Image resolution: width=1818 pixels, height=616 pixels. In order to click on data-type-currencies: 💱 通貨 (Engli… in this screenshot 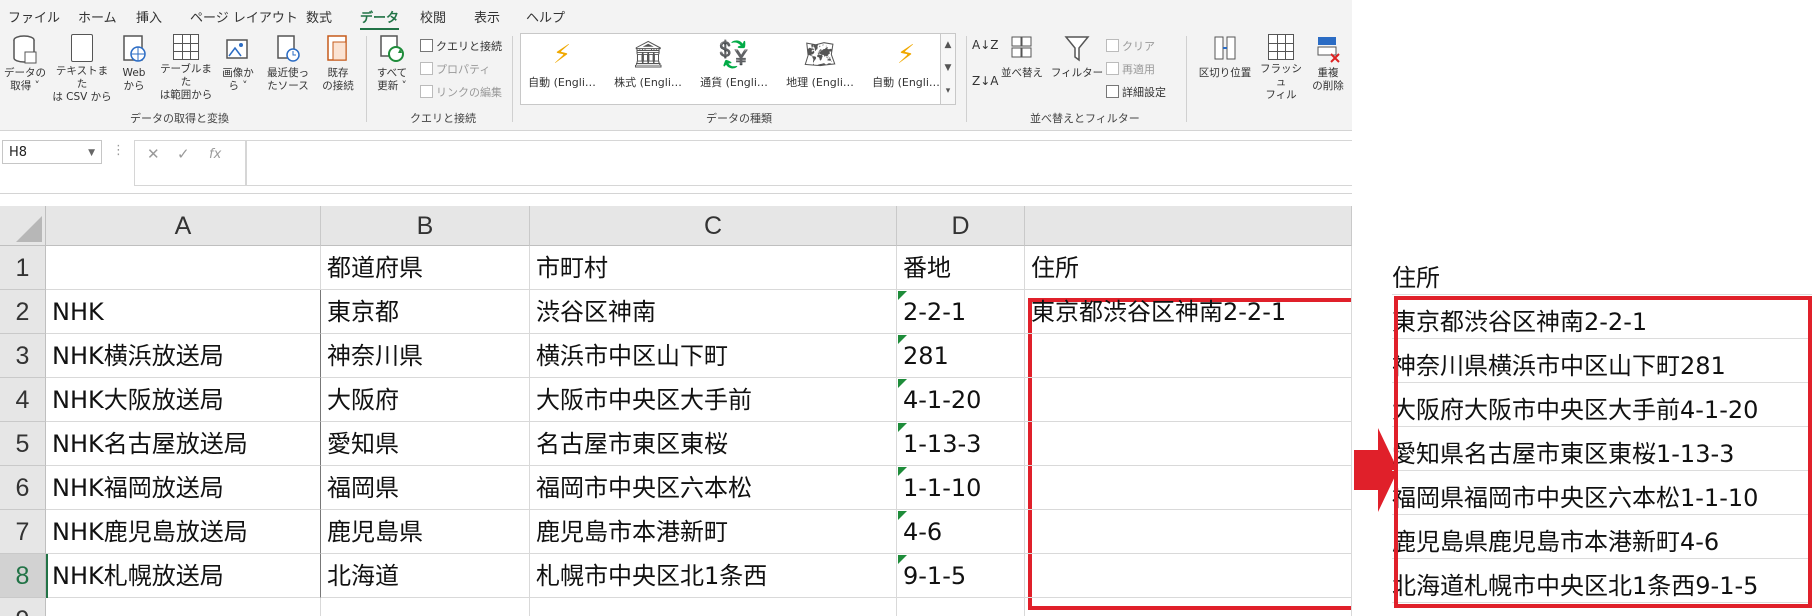, I will do `click(734, 64)`.